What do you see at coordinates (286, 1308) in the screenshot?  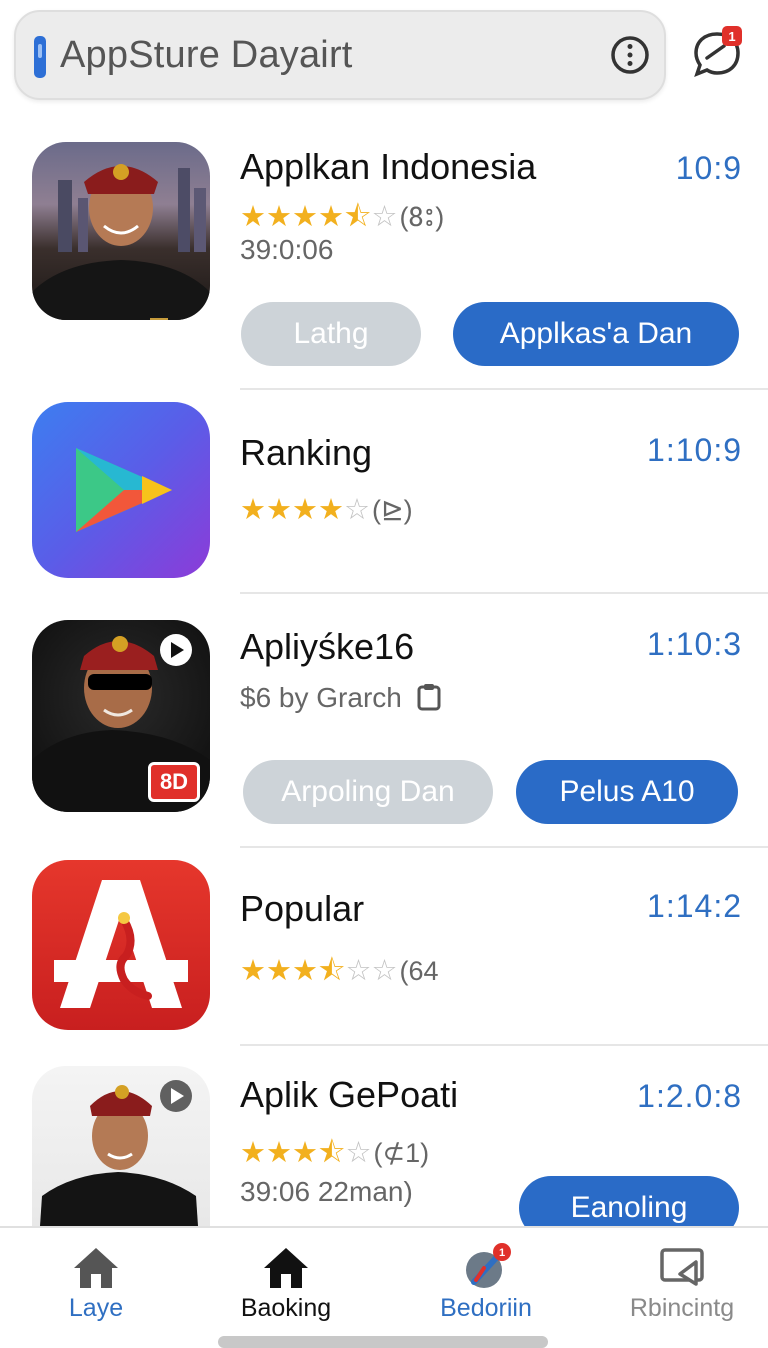 I see `nav-label: Baoking` at bounding box center [286, 1308].